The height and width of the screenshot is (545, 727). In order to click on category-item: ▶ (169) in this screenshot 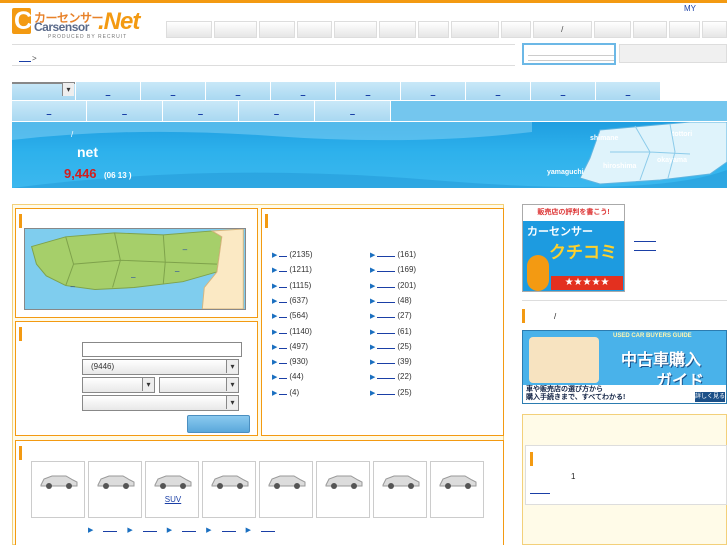, I will do `click(393, 269)`.